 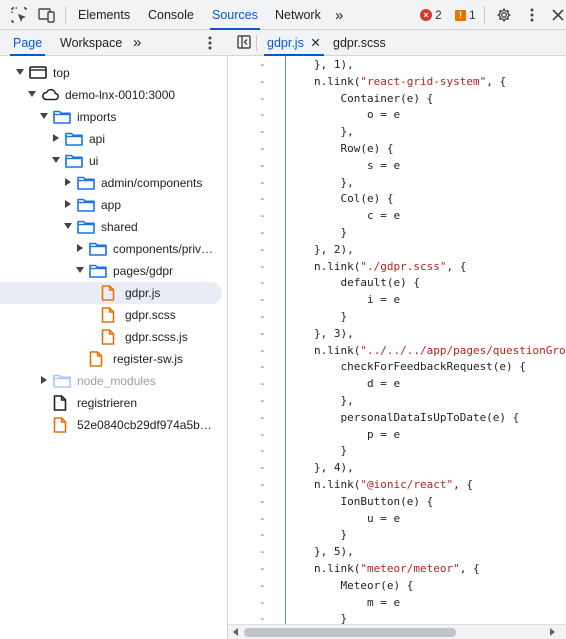 What do you see at coordinates (111, 161) in the screenshot?
I see `tree-item: ui` at bounding box center [111, 161].